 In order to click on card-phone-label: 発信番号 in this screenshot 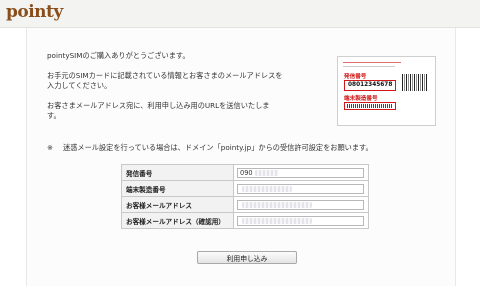, I will do `click(355, 77)`.